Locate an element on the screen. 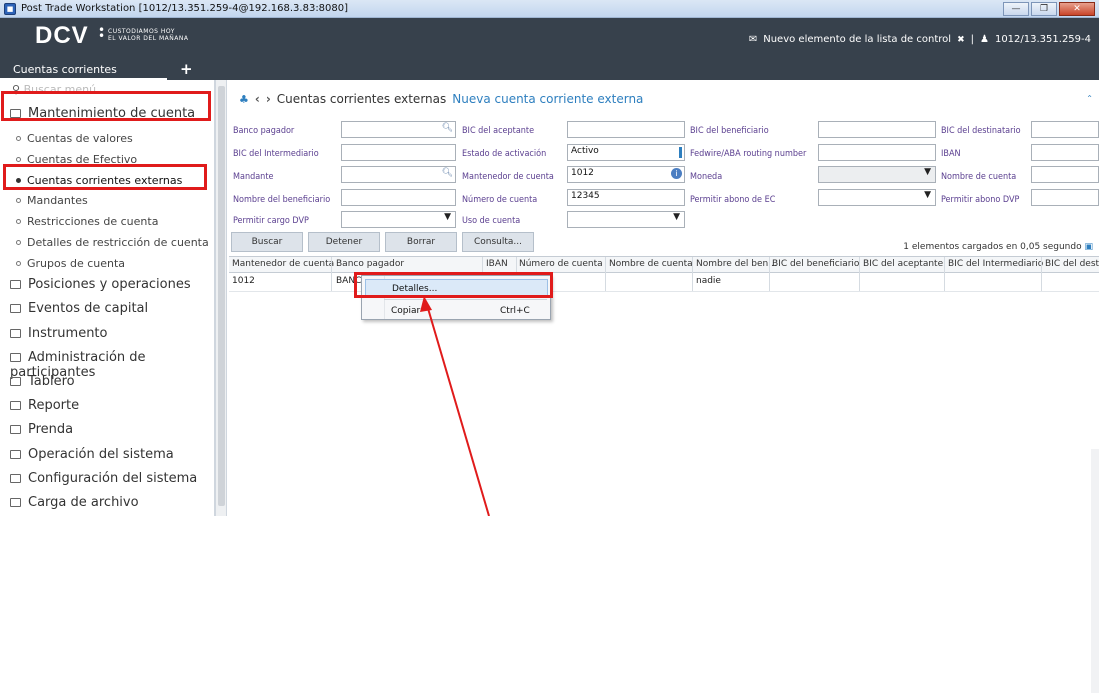 This screenshot has width=1099, height=693. arrow-head is located at coordinates (426, 304).